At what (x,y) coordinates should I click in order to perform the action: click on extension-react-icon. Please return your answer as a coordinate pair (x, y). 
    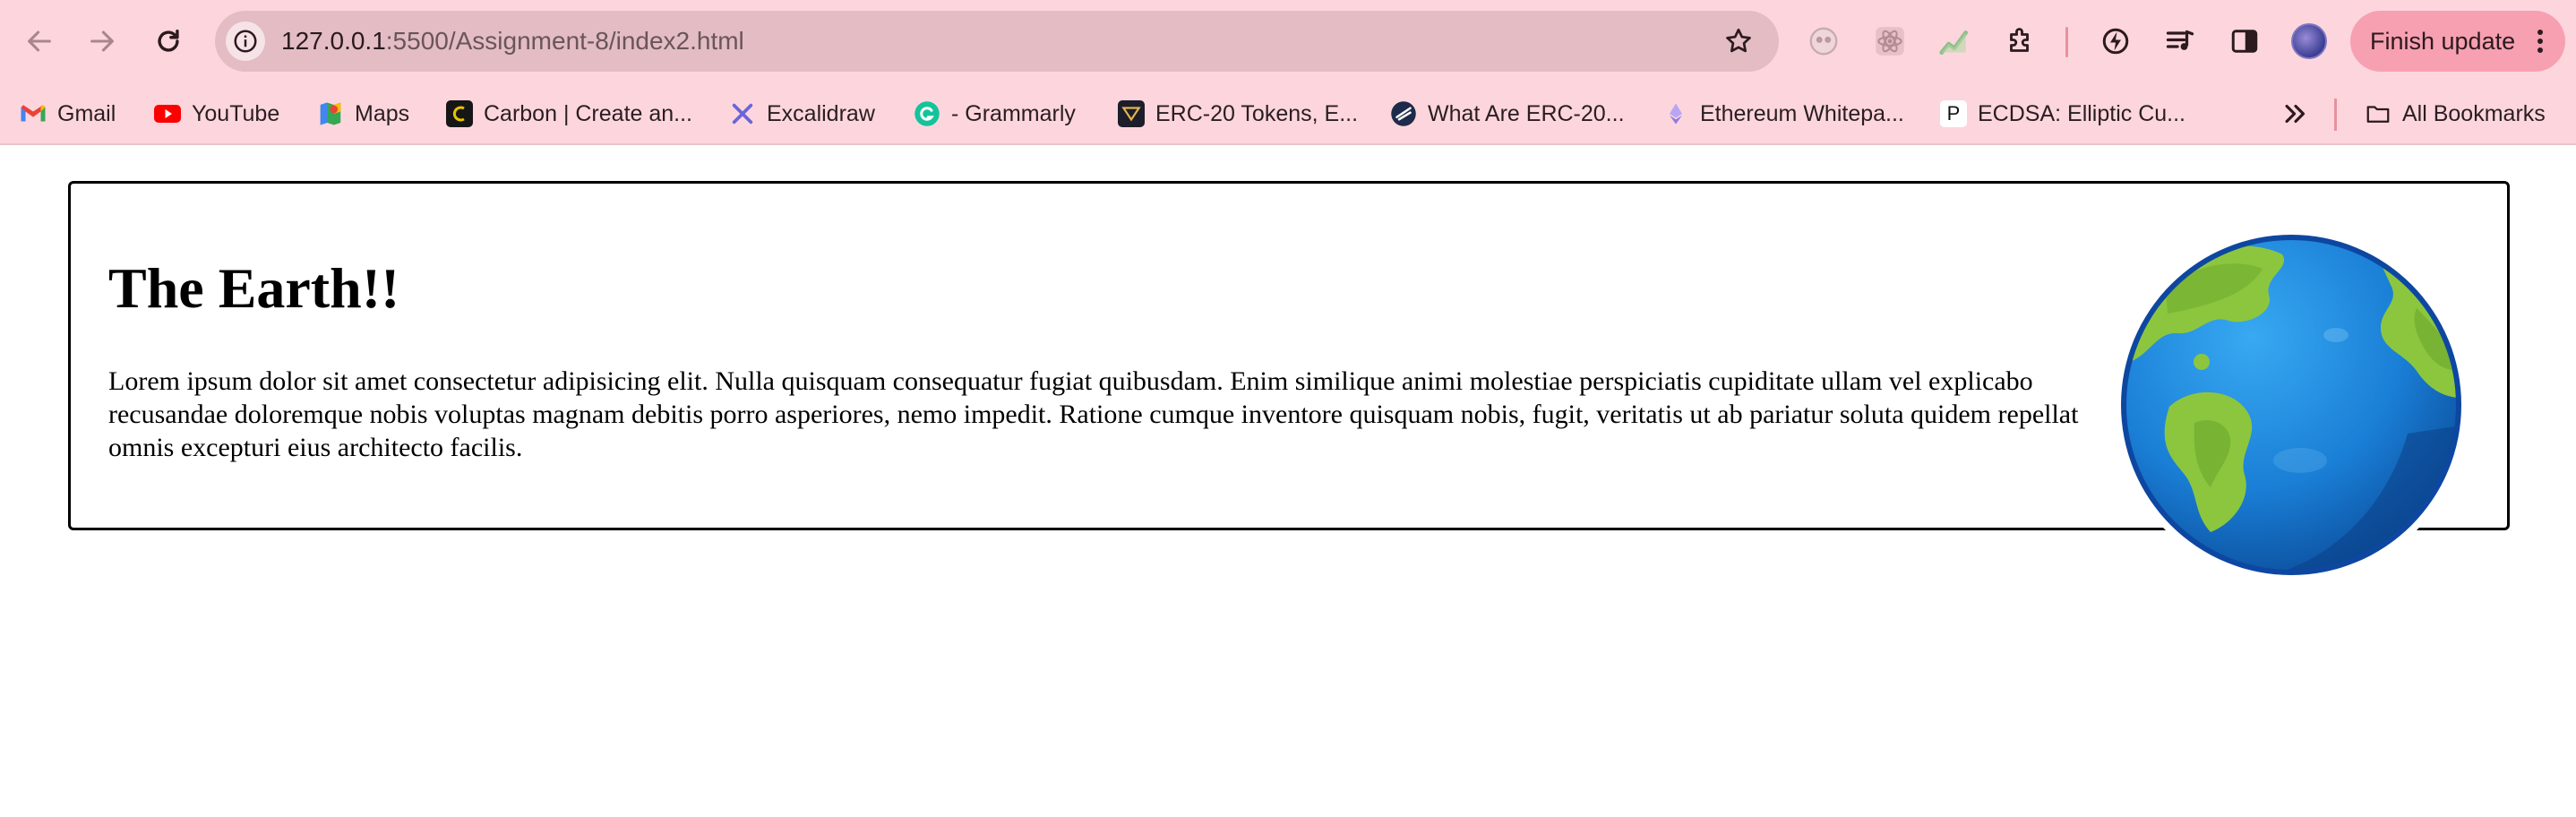
    Looking at the image, I should click on (1890, 41).